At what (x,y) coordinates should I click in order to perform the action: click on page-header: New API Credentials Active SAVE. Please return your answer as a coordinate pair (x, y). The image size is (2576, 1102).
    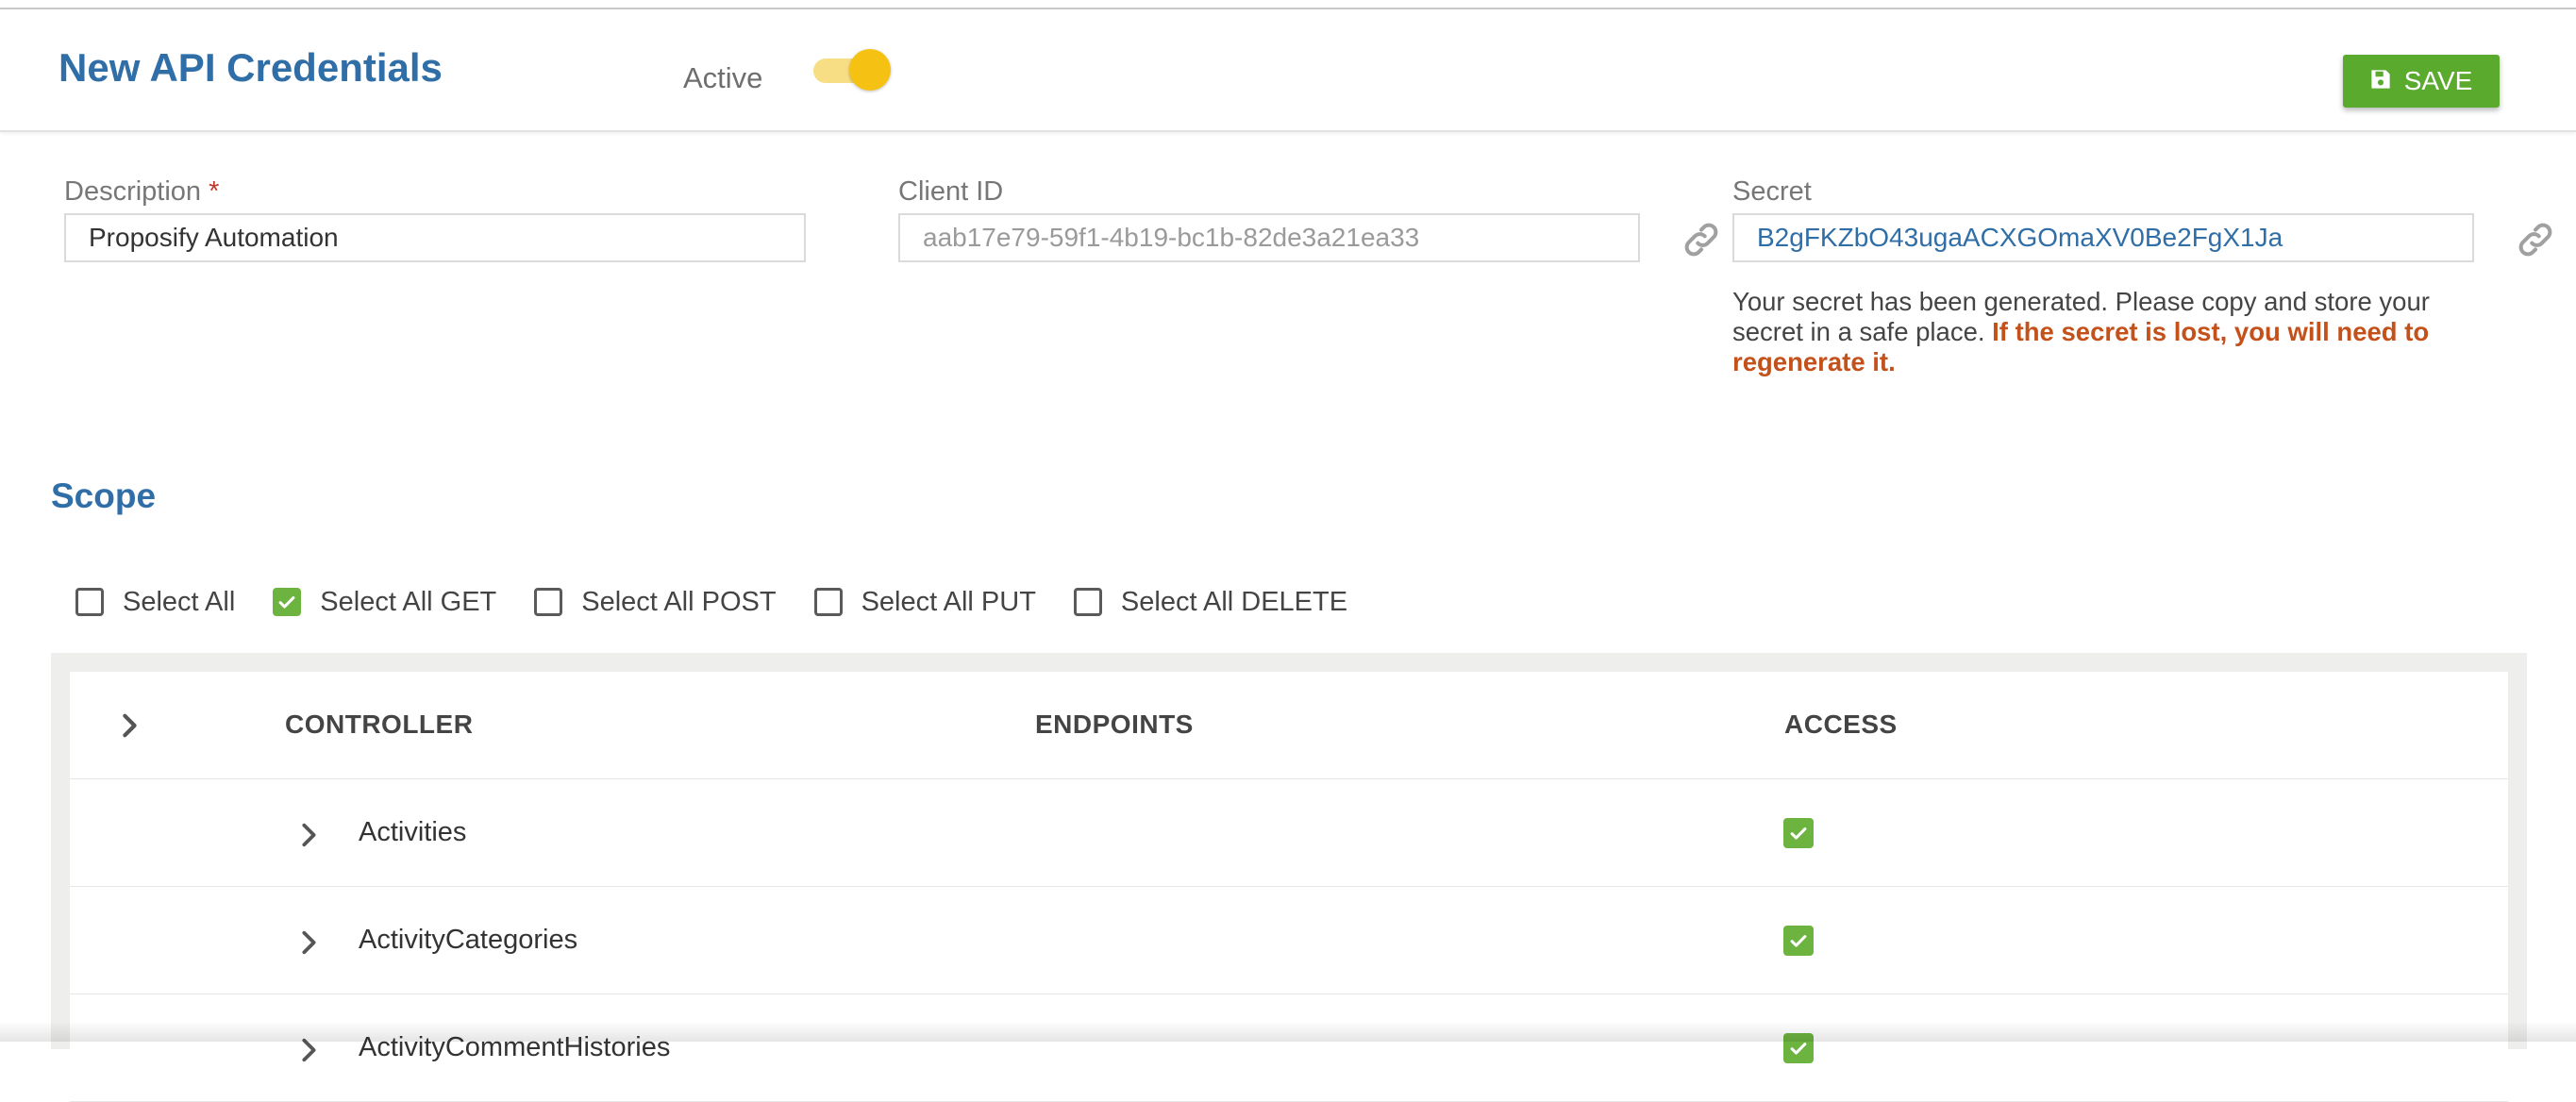
    Looking at the image, I should click on (1288, 70).